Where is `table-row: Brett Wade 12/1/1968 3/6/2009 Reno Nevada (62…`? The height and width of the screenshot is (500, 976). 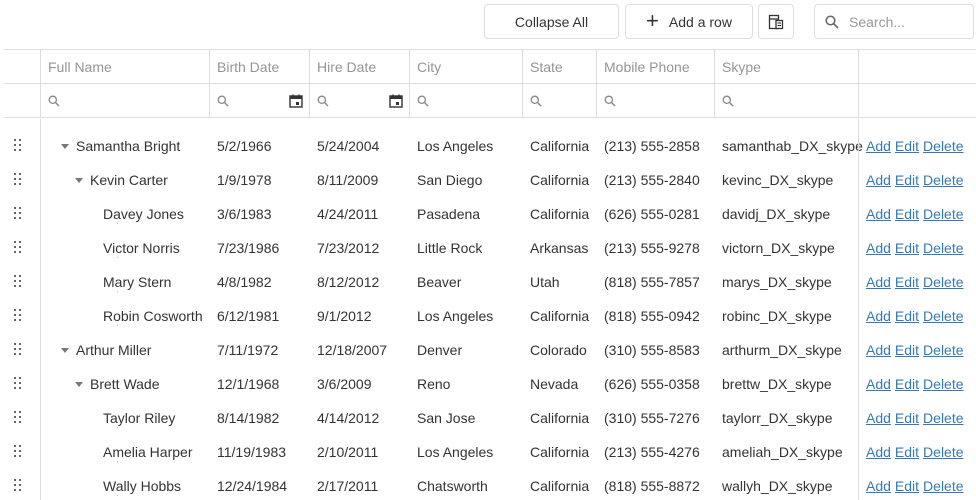 table-row: Brett Wade 12/1/1968 3/6/2009 Reno Nevada (62… is located at coordinates (490, 384).